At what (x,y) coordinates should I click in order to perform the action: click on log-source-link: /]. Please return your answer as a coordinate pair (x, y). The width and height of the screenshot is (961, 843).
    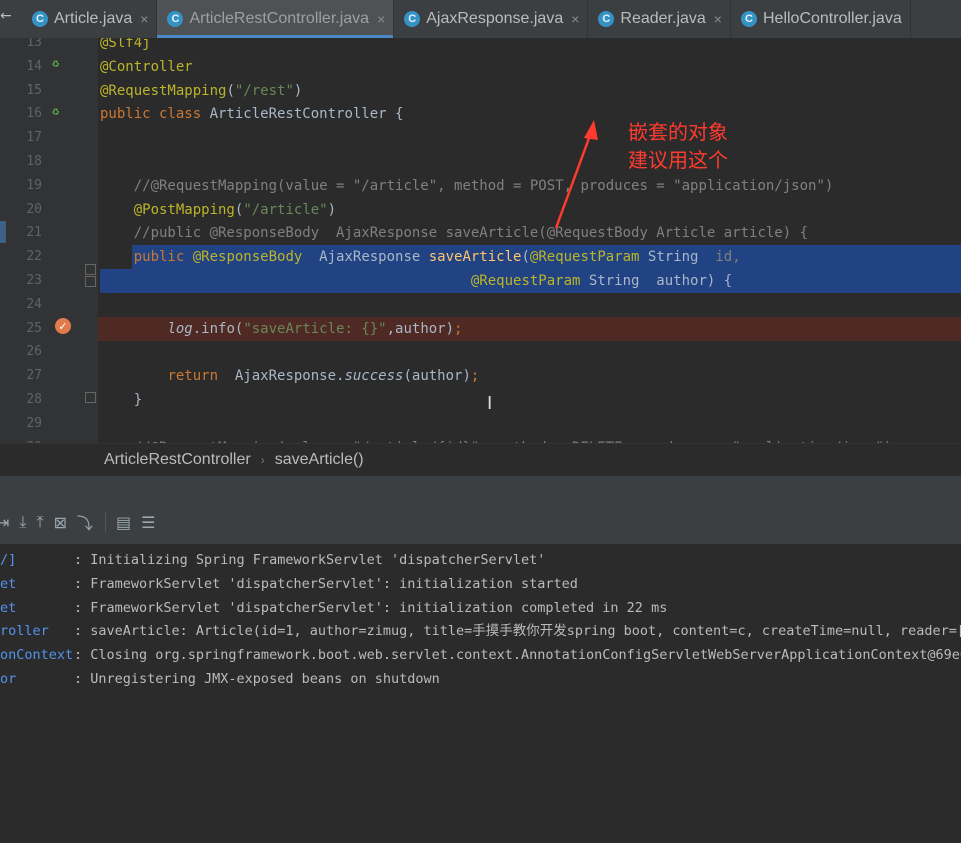
    Looking at the image, I should click on (8, 560).